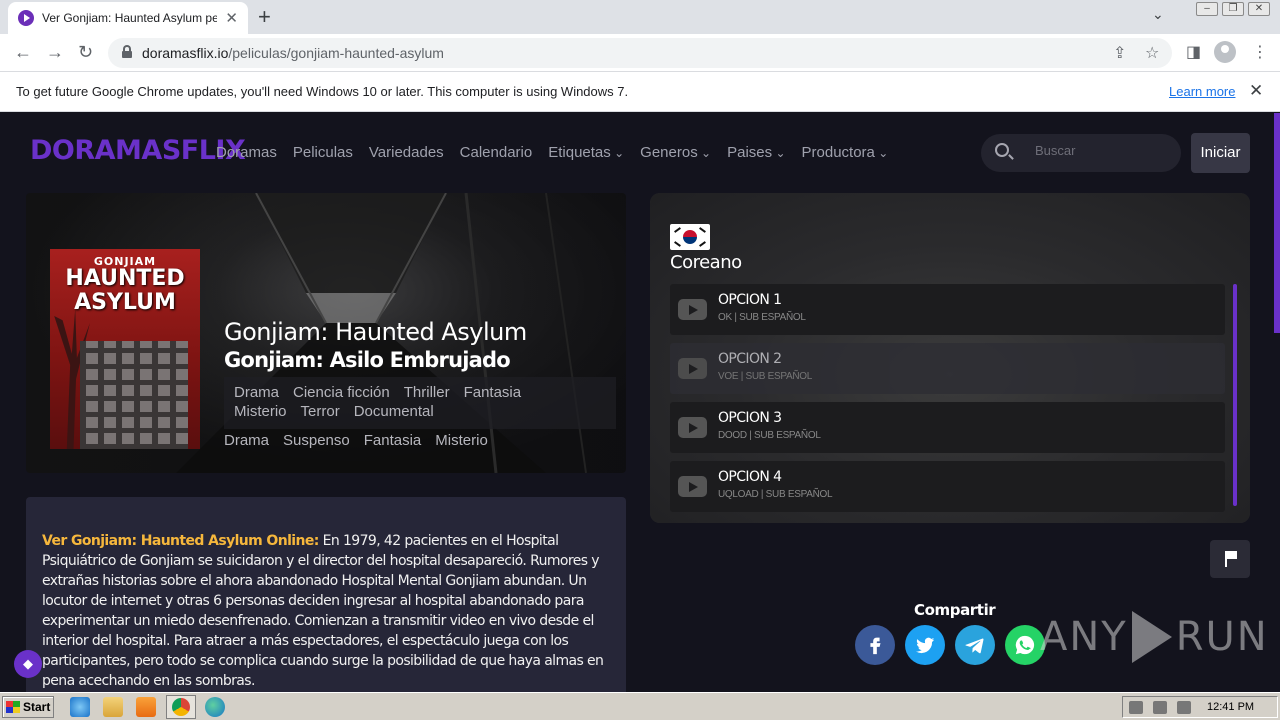 This screenshot has height=720, width=1280. I want to click on media-player-icon, so click(146, 707).